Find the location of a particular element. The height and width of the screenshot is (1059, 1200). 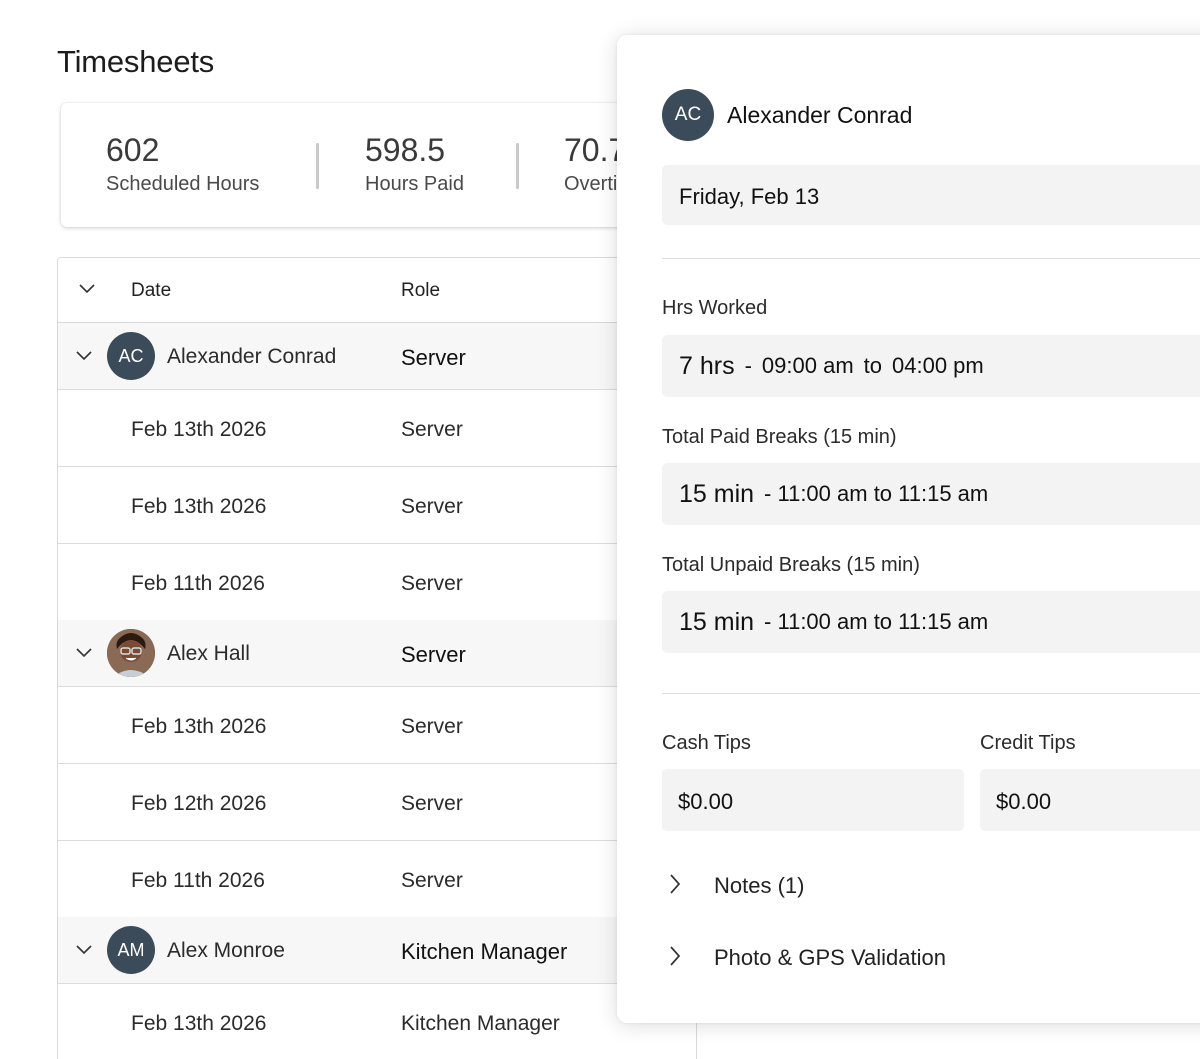

avatar-photo is located at coordinates (131, 653).